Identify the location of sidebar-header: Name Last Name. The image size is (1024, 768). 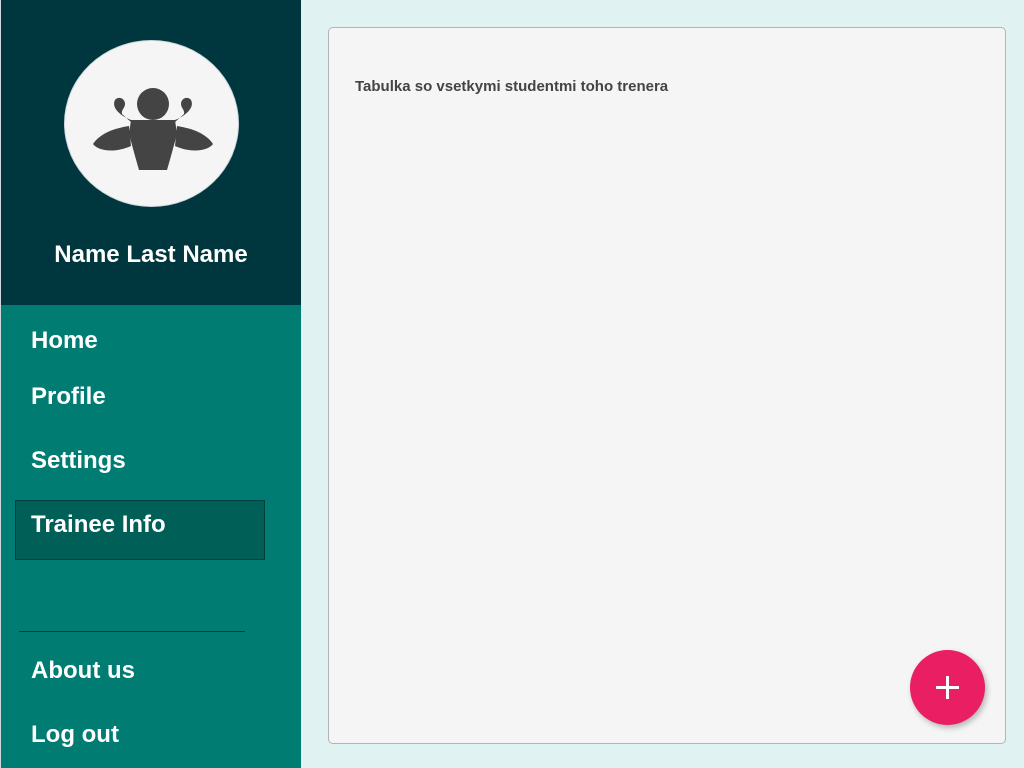
(151, 152).